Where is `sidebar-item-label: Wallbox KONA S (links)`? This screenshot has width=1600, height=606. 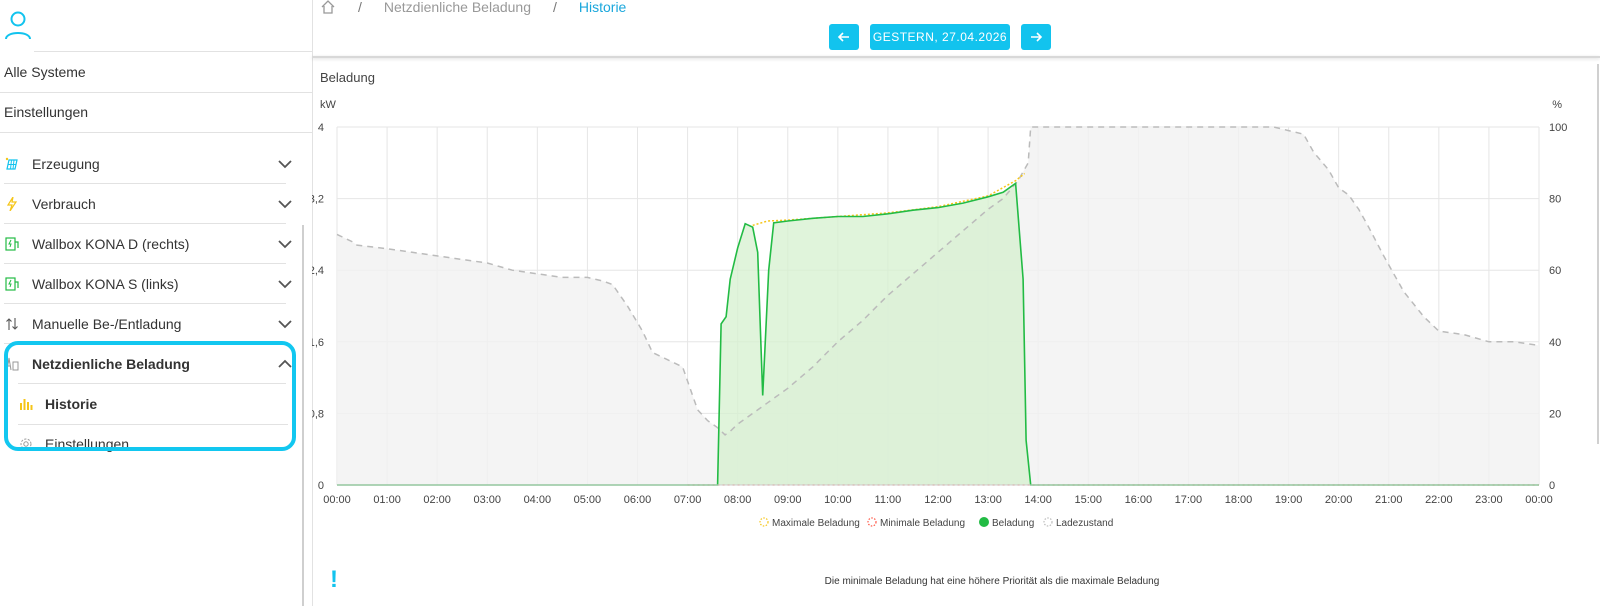
sidebar-item-label: Wallbox KONA S (links) is located at coordinates (105, 284).